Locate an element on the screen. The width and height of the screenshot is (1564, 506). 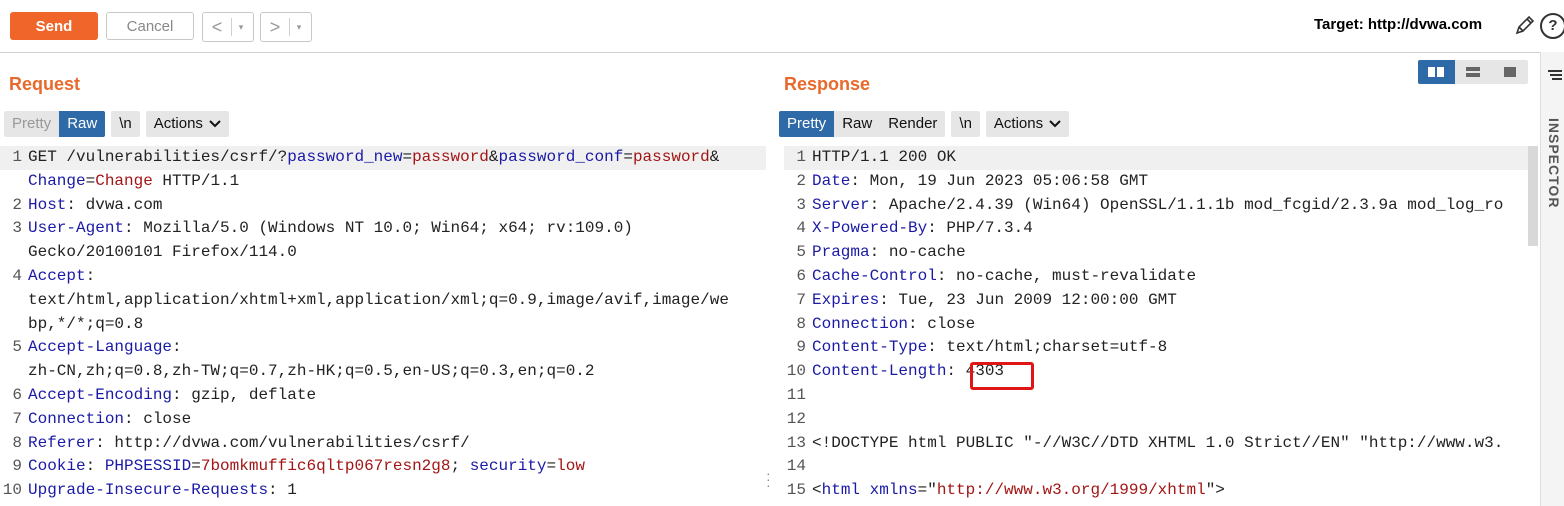
chevron-down-icon is located at coordinates (1055, 124).